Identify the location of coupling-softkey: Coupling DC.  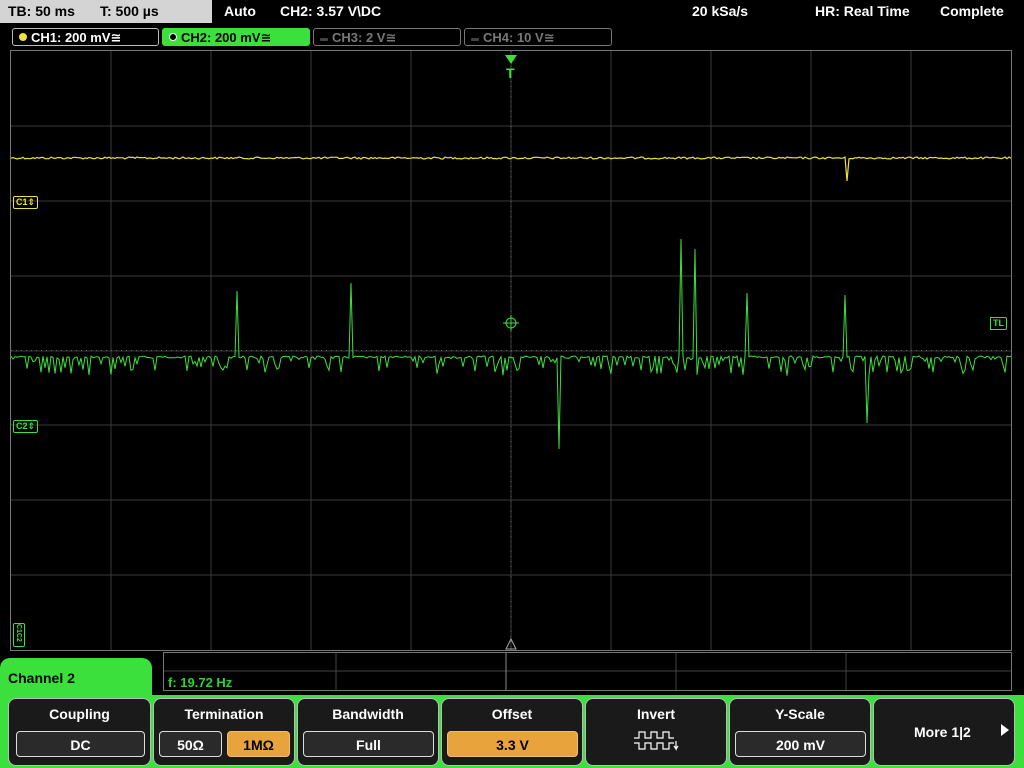
(79, 732).